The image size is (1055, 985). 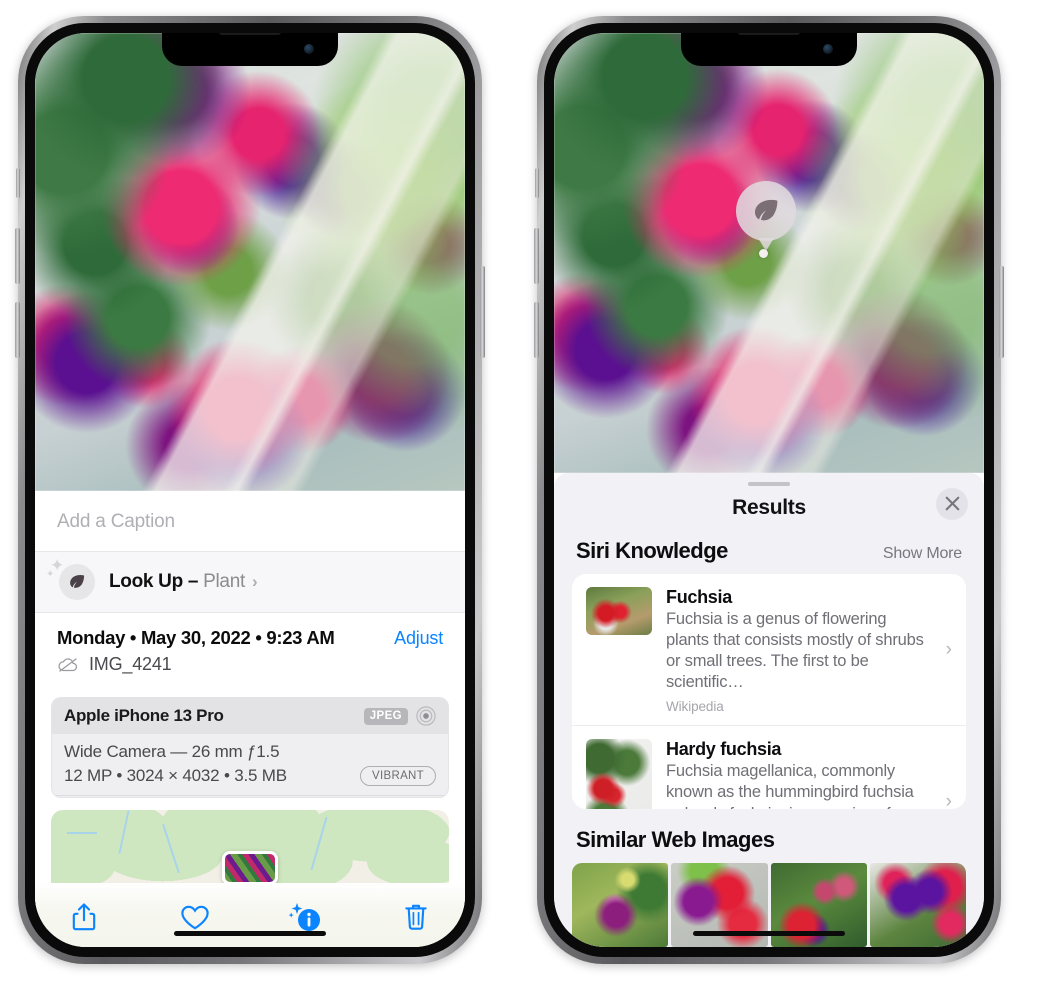 I want to click on sheet-title: Results, so click(x=769, y=507).